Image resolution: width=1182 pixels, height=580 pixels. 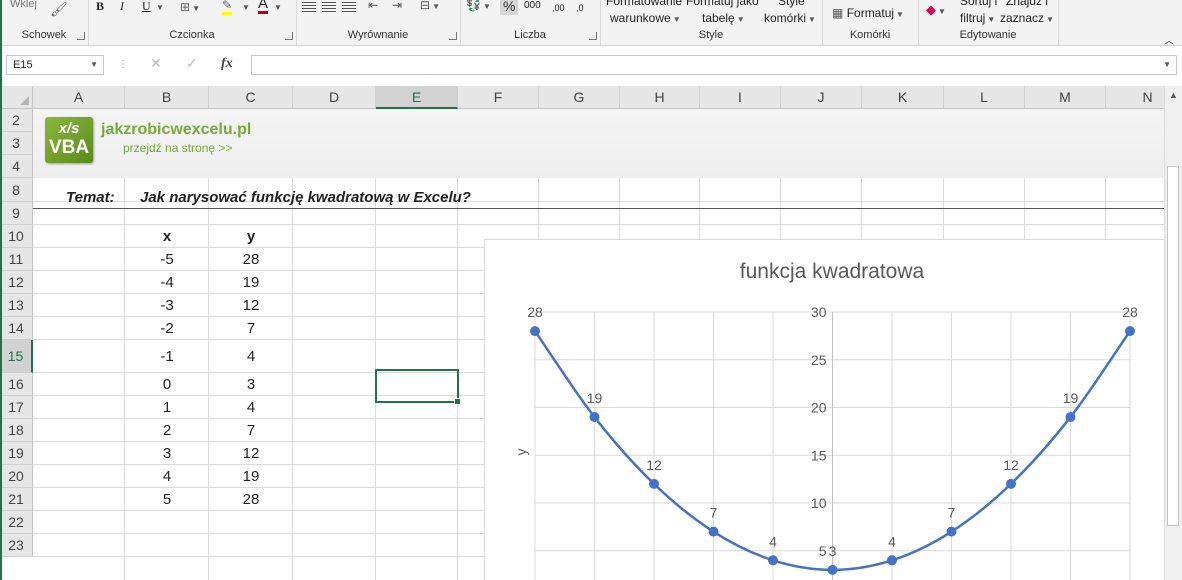 What do you see at coordinates (1169, 39) in the screenshot?
I see `collapse-ribbon-icon: ︿` at bounding box center [1169, 39].